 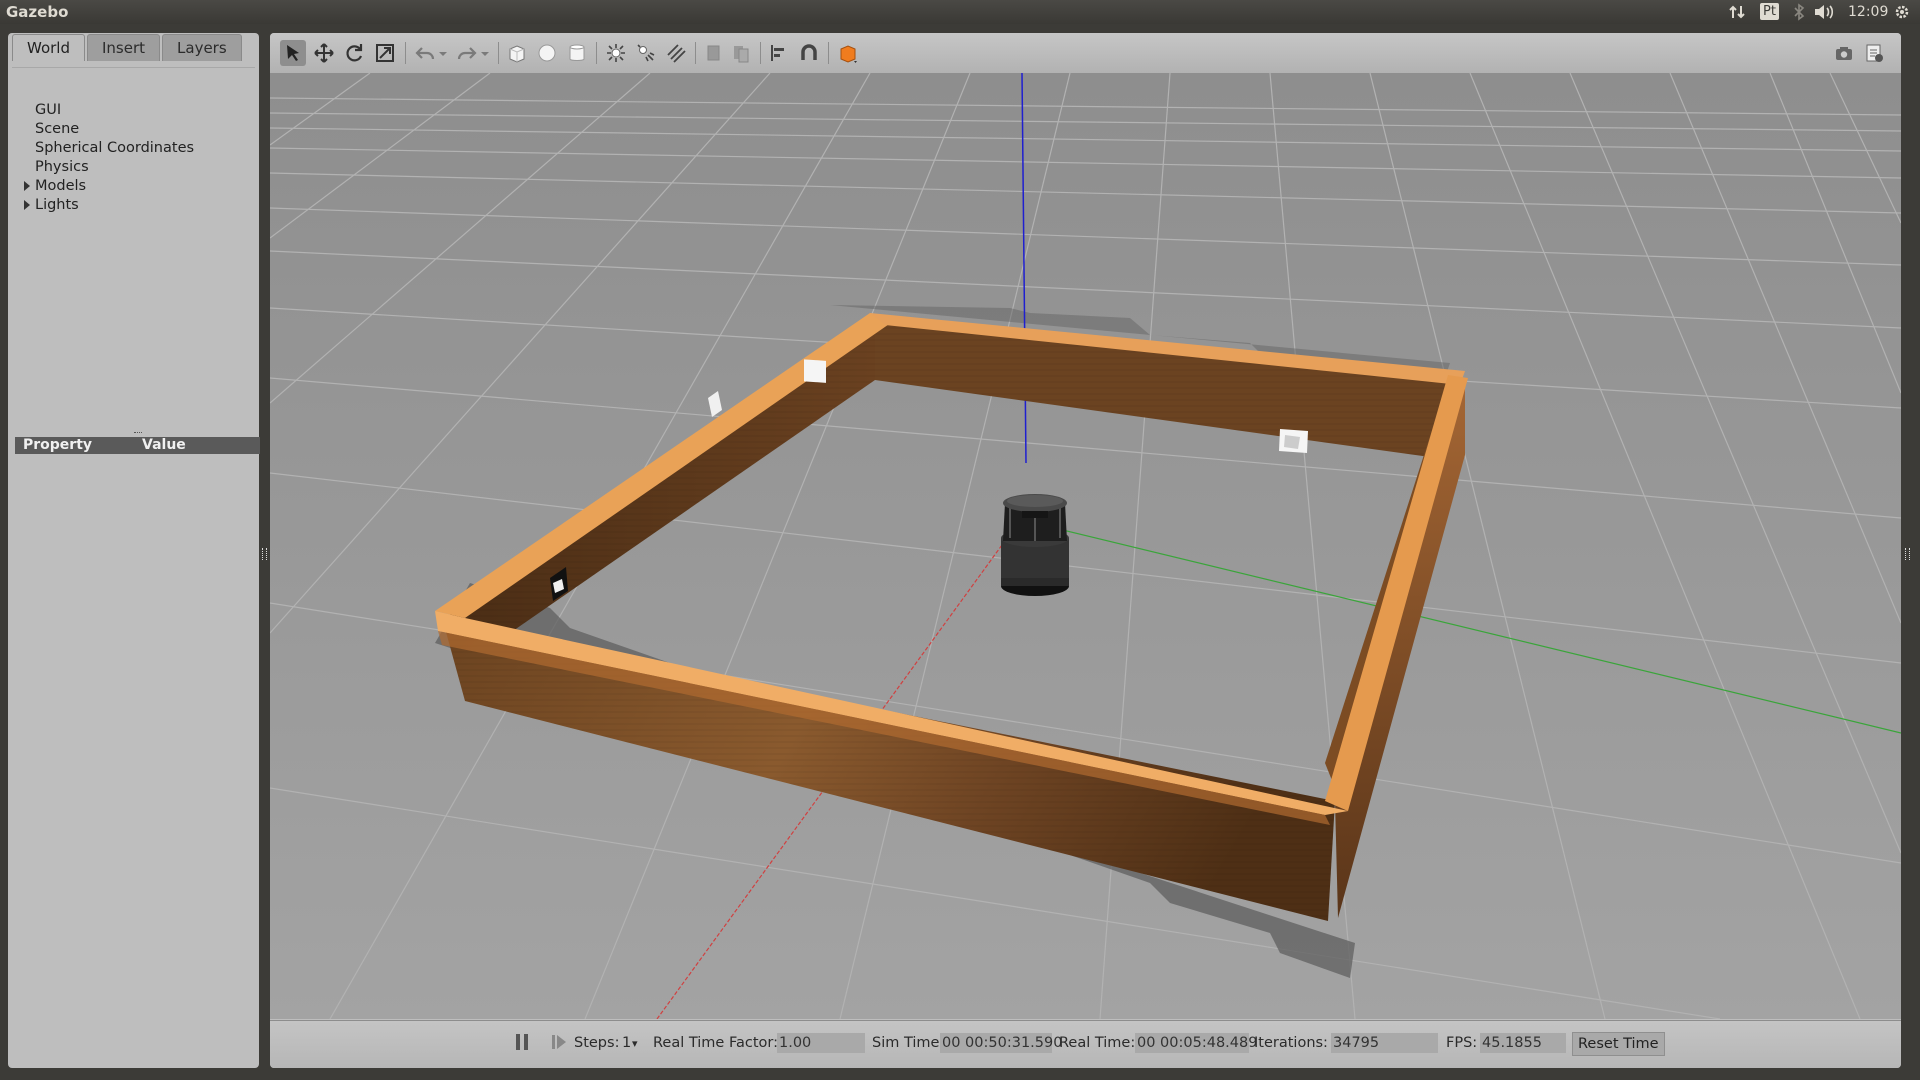 I want to click on rotate-icon, so click(x=354, y=53).